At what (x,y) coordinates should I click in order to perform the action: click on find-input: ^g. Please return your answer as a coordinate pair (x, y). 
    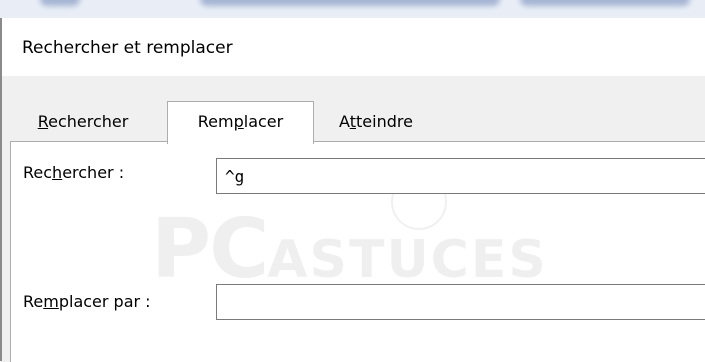
    Looking at the image, I should click on (460, 176).